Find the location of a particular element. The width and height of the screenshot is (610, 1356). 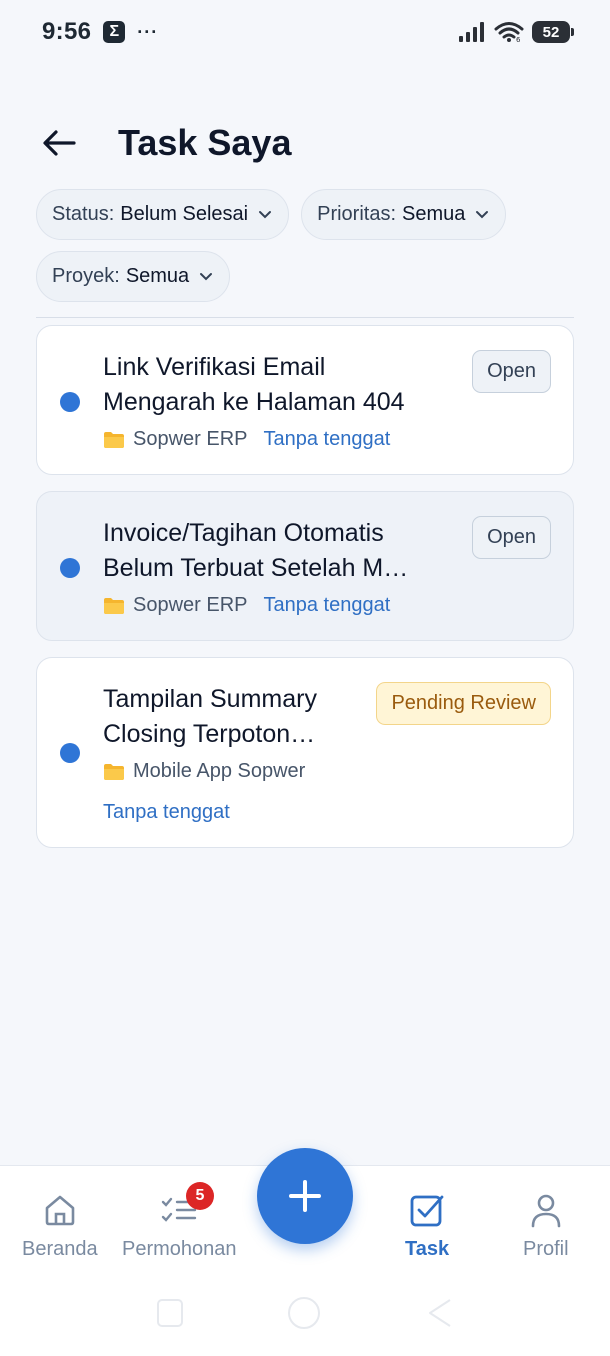

filter-priority: Prioritas: Semua is located at coordinates (404, 214).